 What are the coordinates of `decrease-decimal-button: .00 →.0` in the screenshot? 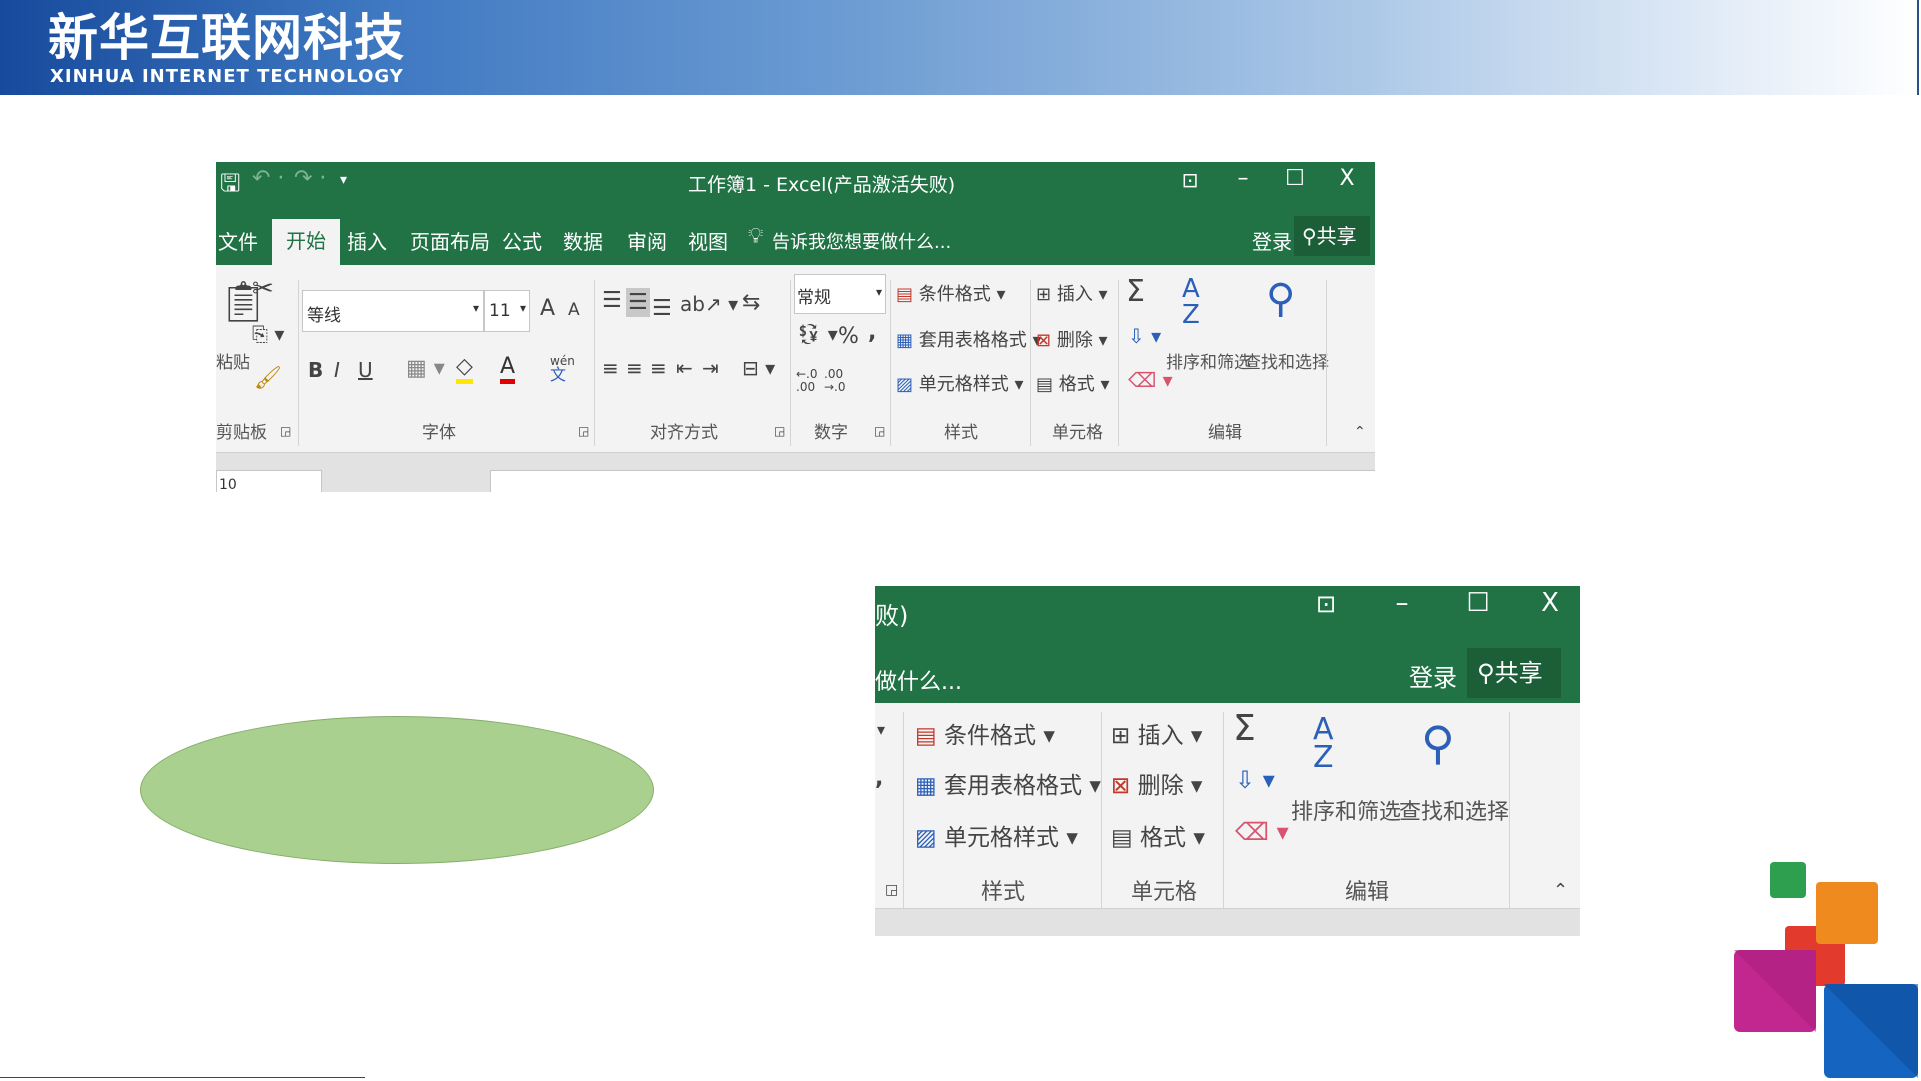 It's located at (835, 381).